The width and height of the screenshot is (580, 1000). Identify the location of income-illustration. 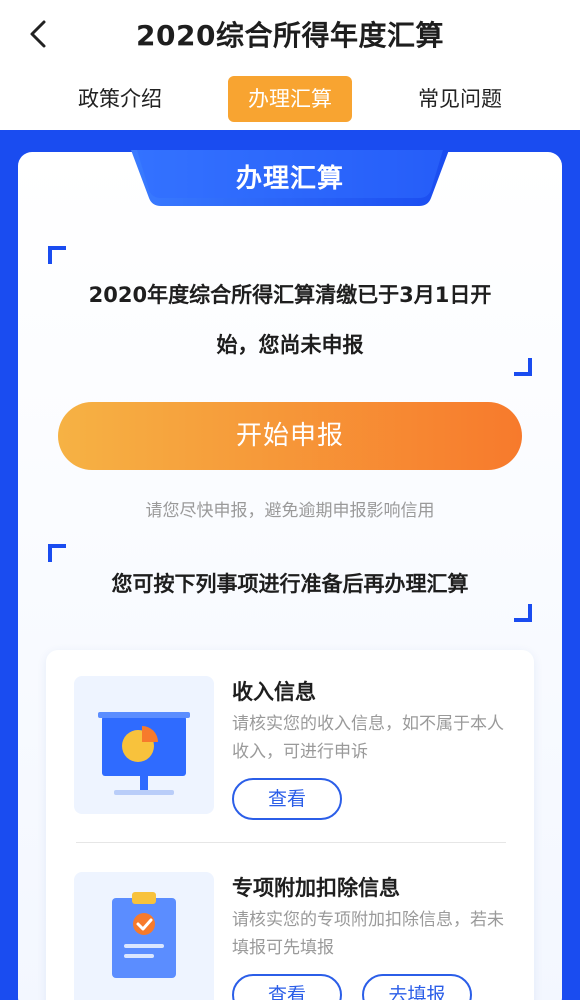
(144, 745).